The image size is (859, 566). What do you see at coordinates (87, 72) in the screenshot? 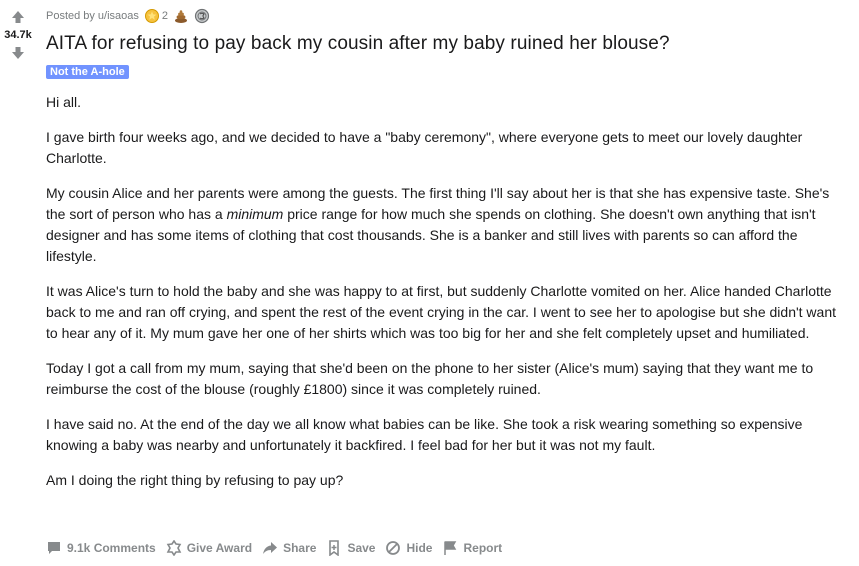
I see `post-flair: Not the A-hole` at bounding box center [87, 72].